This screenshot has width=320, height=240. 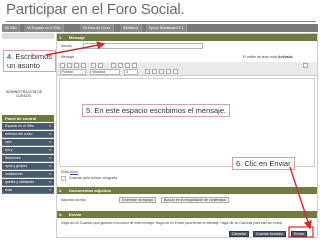 What do you see at coordinates (28, 142) in the screenshot?
I see `sidebar-item: ción»` at bounding box center [28, 142].